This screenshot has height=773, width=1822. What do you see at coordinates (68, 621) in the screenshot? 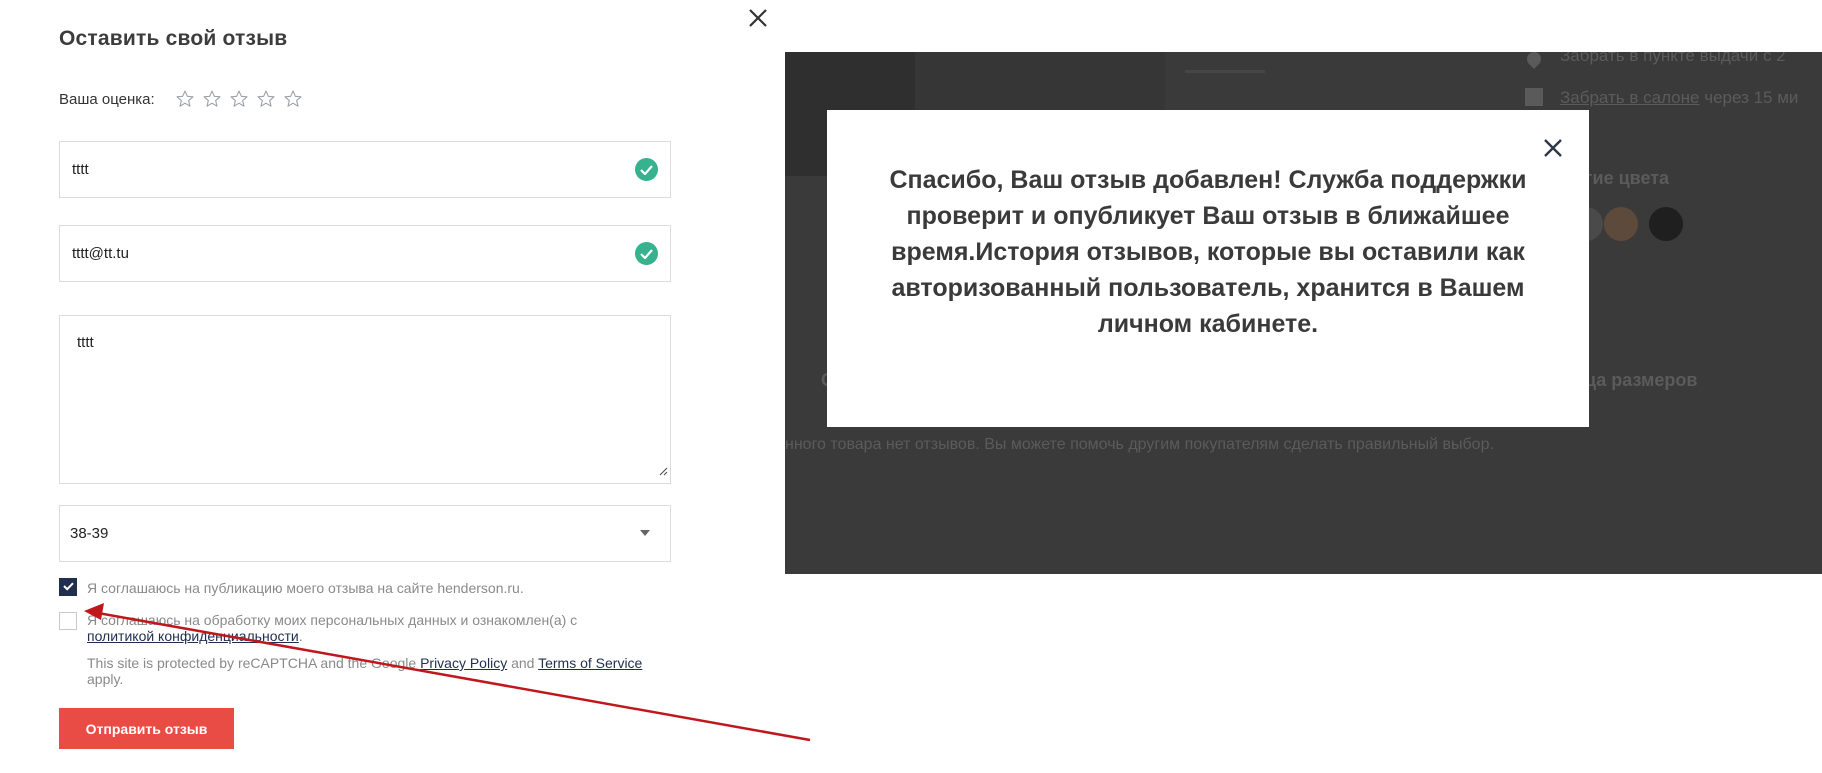
I see `agree-personal-checkbox` at bounding box center [68, 621].